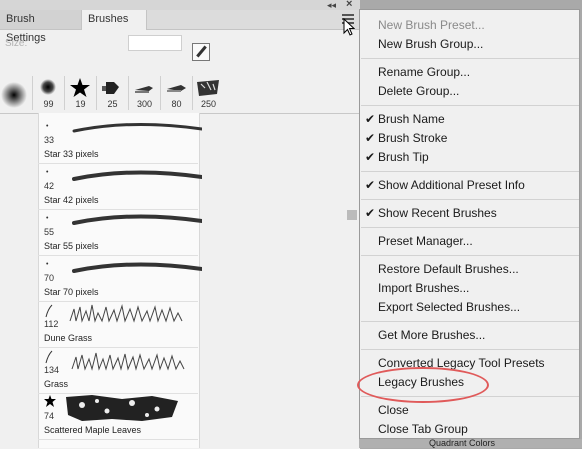 The image size is (582, 449). Describe the element at coordinates (120, 140) in the screenshot. I see `brush-item: • 33 Star 33 pixels` at that location.